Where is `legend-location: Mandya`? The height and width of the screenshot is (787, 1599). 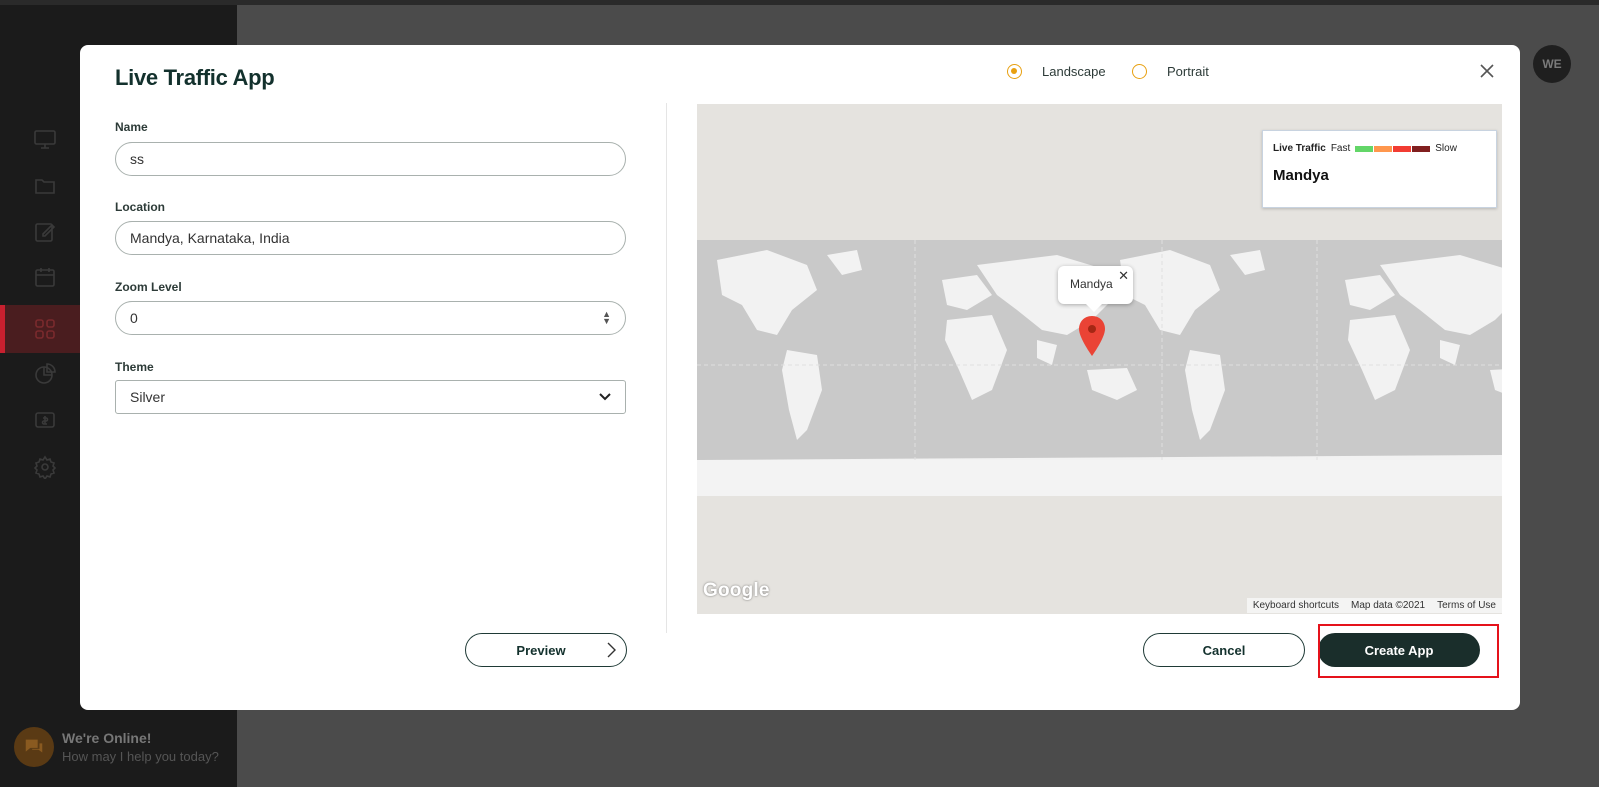
legend-location: Mandya is located at coordinates (1301, 175).